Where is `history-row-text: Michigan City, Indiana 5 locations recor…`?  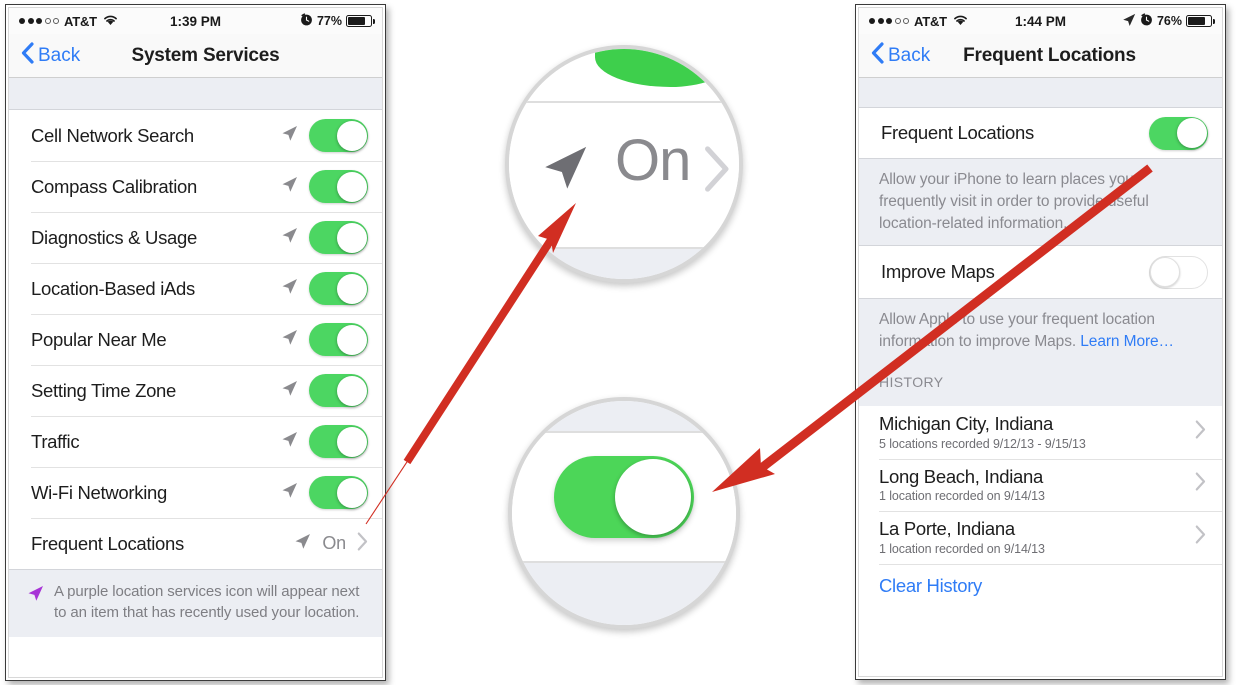
history-row-text: Michigan City, Indiana 5 locations recor… is located at coordinates (982, 432).